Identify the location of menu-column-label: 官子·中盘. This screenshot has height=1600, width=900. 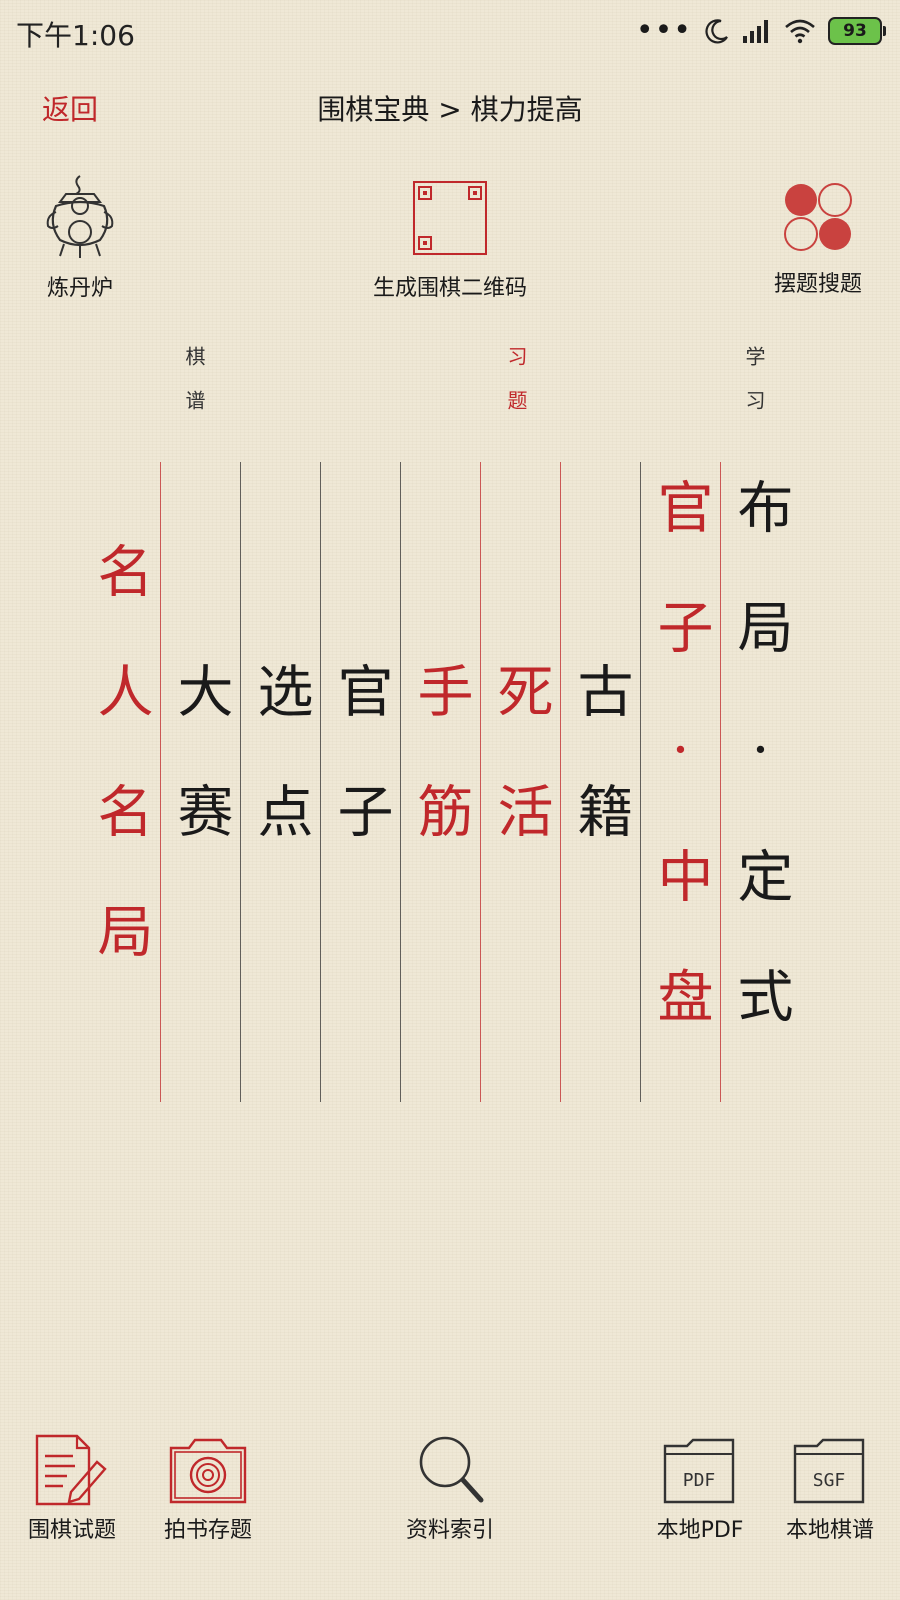
(680, 782).